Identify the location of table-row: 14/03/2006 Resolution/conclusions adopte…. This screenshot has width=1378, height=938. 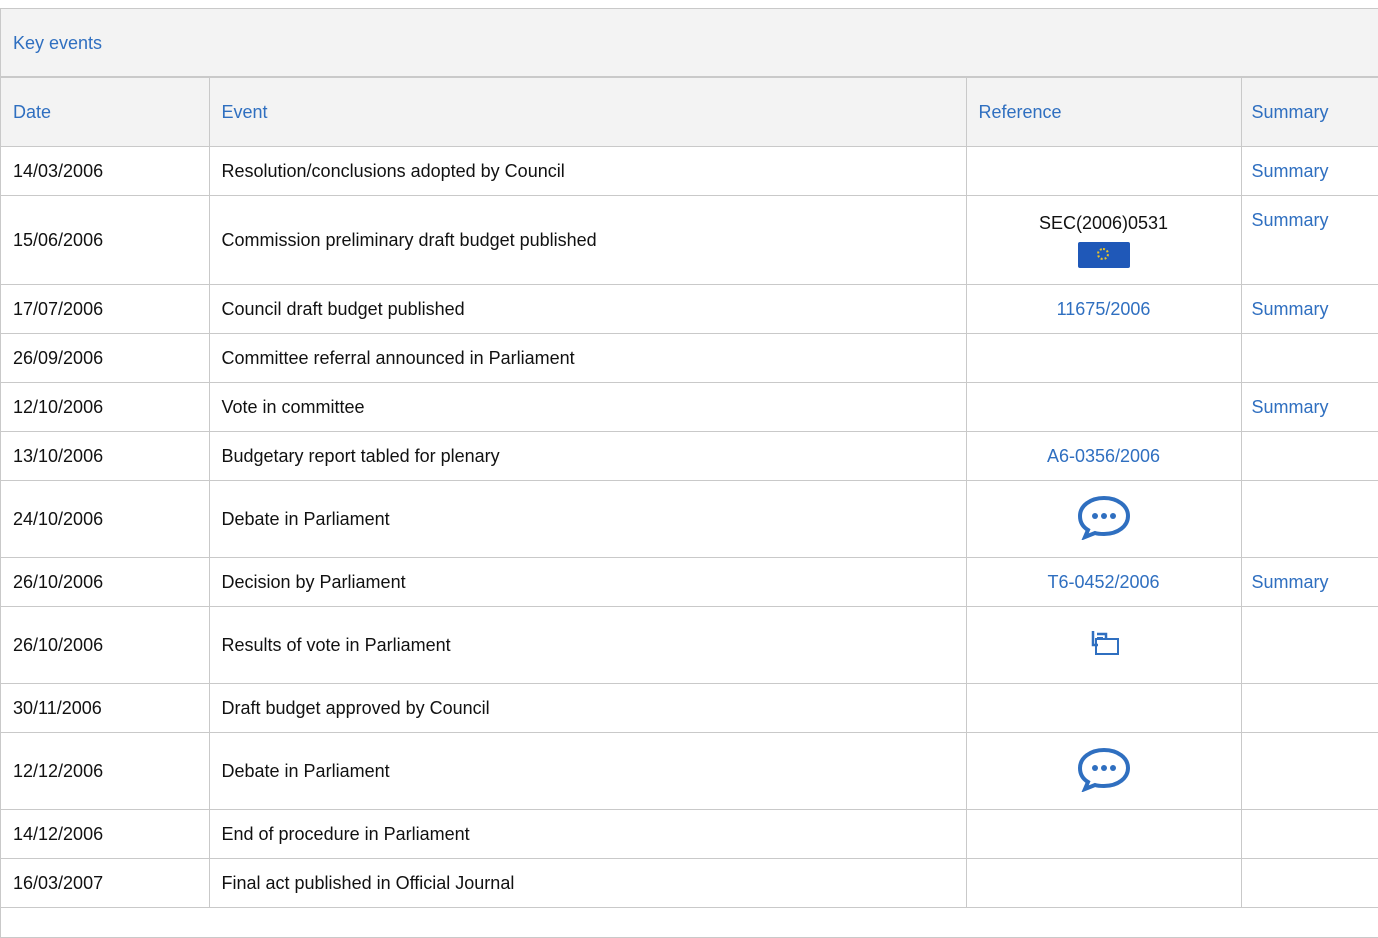
(689, 171).